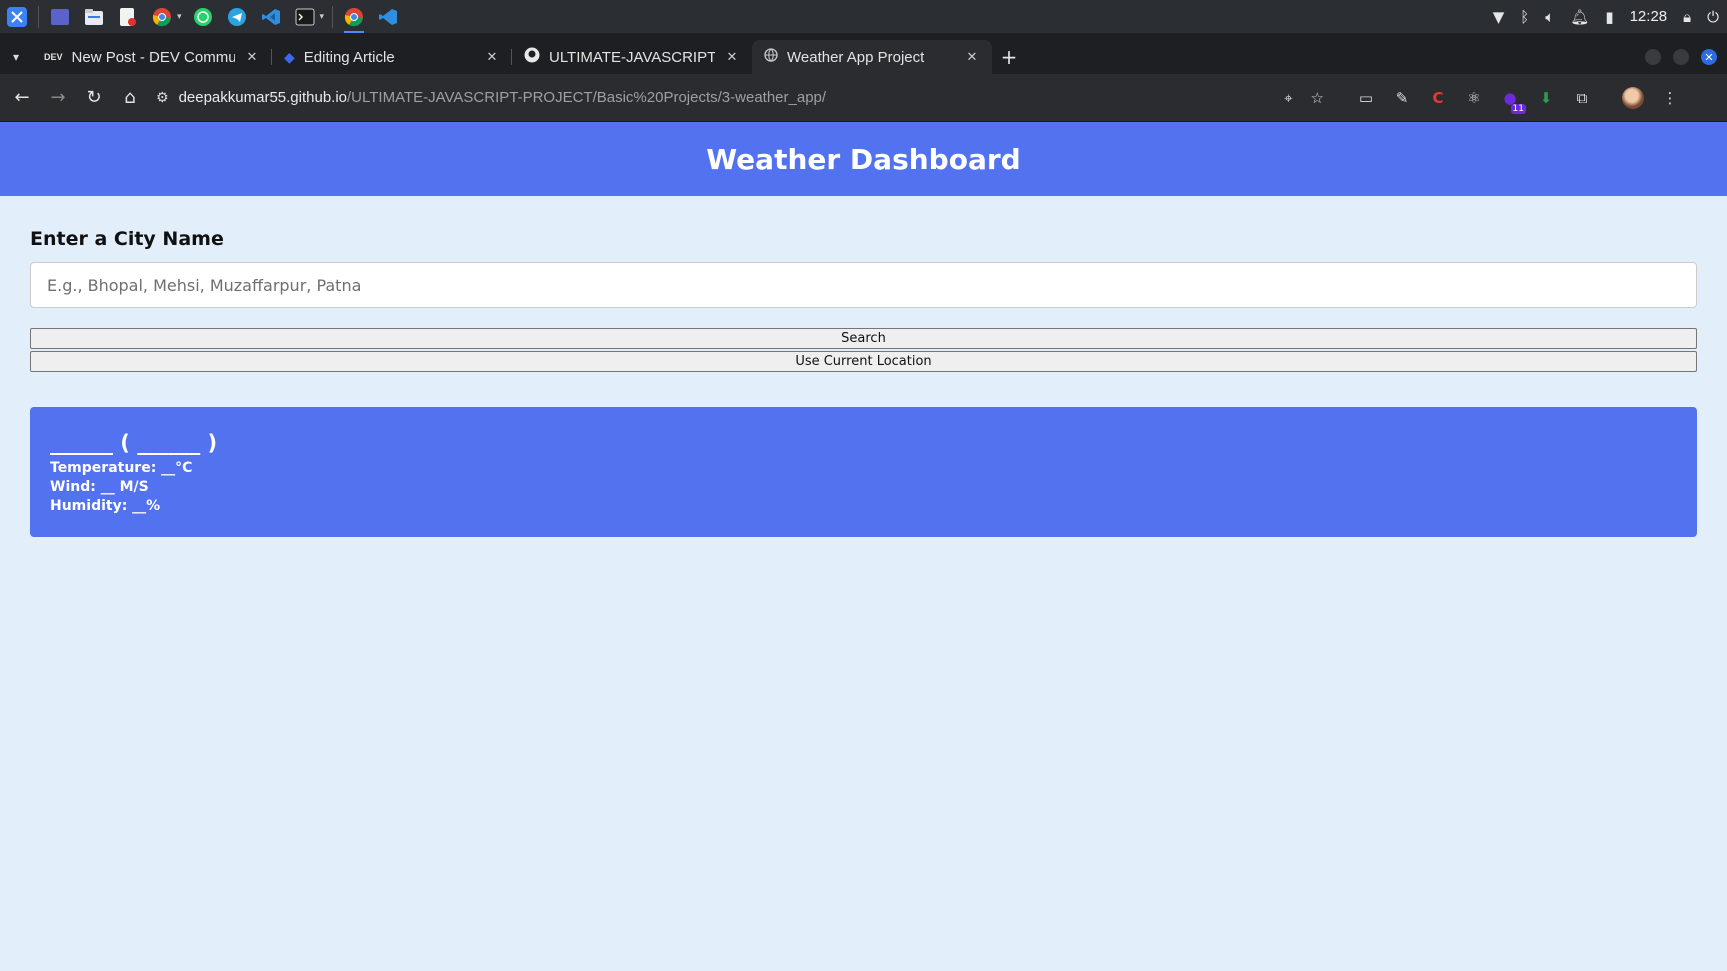  Describe the element at coordinates (1709, 57) in the screenshot. I see `window-close-button: ✕` at that location.